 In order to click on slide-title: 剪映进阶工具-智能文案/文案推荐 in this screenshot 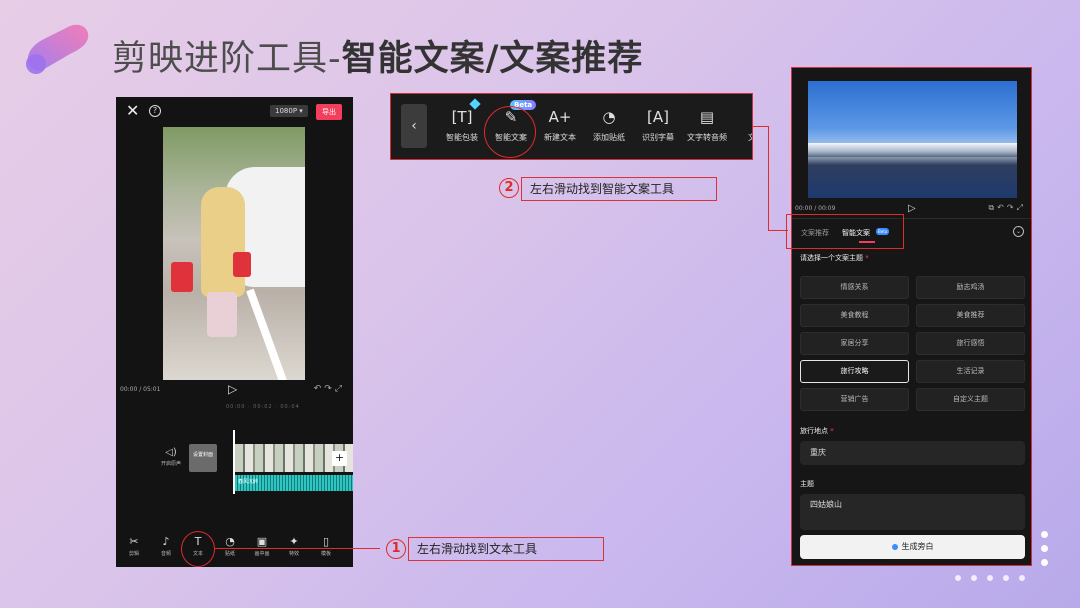, I will do `click(377, 55)`.